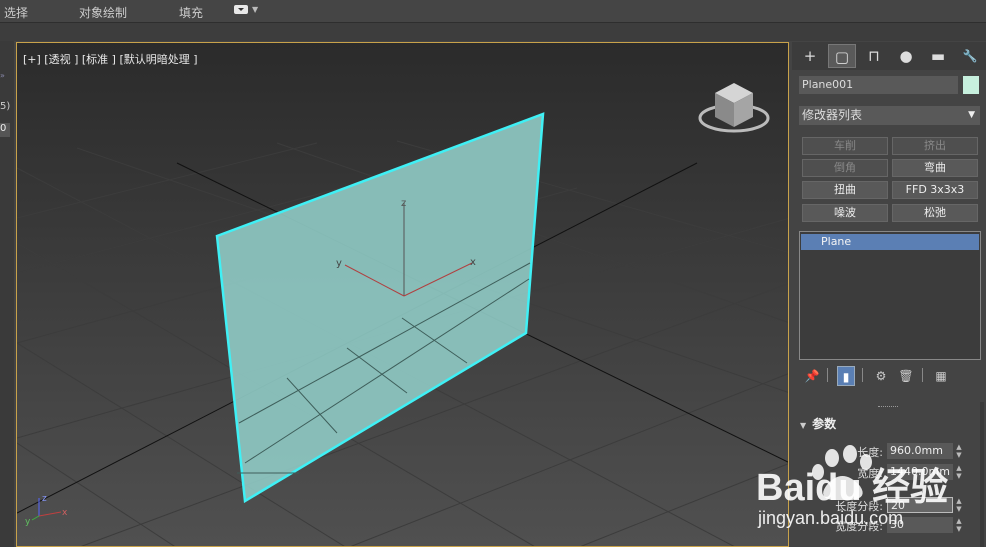 This screenshot has height=547, width=986. I want to click on modifier-bevel-button: 倒角, so click(845, 168).